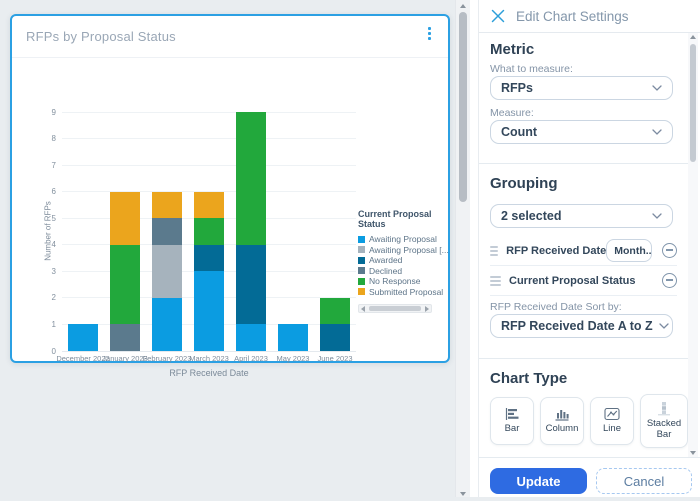 This screenshot has width=700, height=501. What do you see at coordinates (350, 499) in the screenshot?
I see `page-bottom-edge` at bounding box center [350, 499].